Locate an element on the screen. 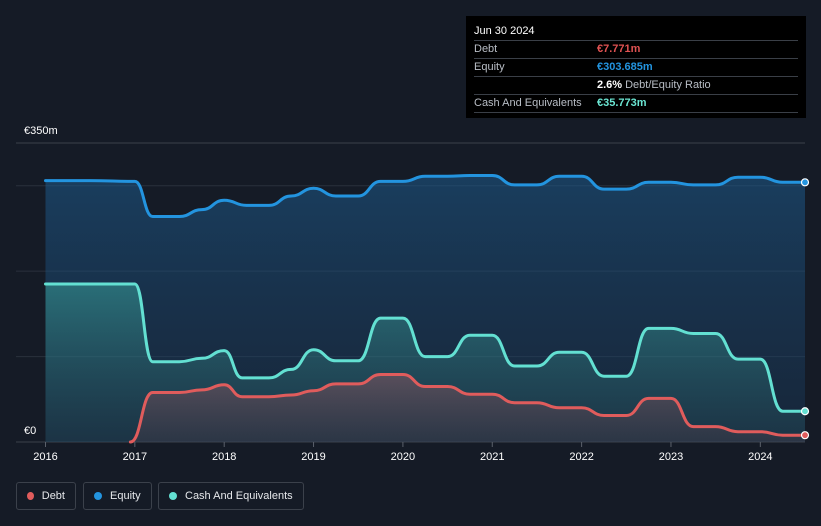  legend-equity-dot is located at coordinates (98, 496).